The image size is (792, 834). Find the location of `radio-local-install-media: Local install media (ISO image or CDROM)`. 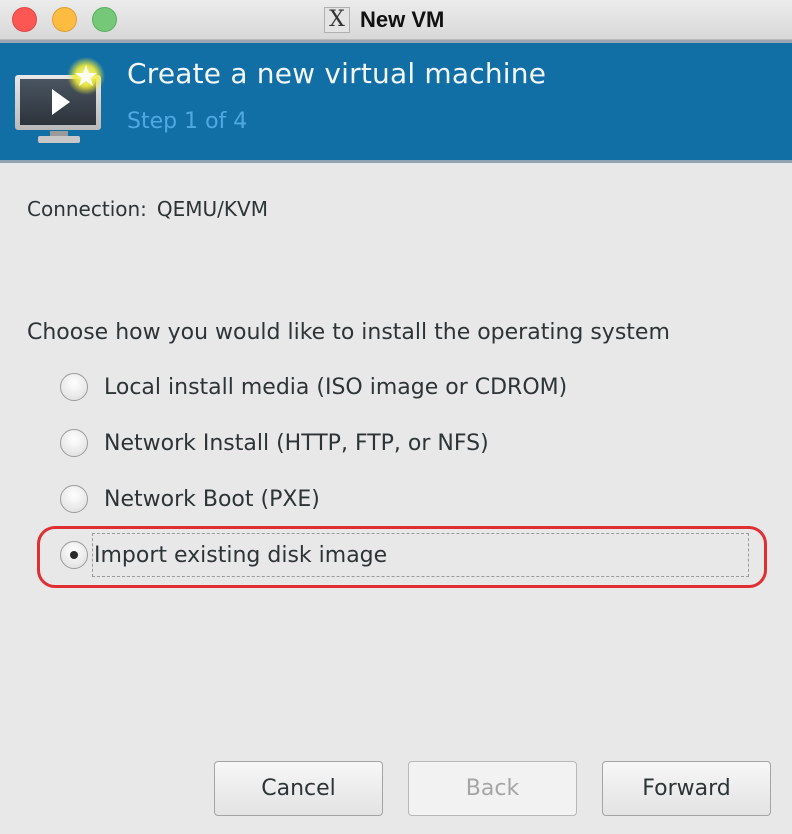

radio-local-install-media: Local install media (ISO image or CDROM) is located at coordinates (313, 387).